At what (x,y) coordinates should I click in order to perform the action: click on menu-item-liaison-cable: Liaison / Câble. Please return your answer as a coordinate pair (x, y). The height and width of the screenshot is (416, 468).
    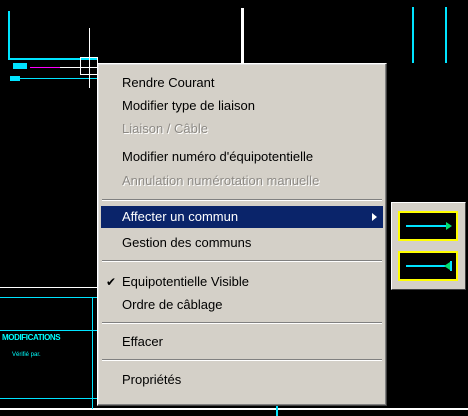
    Looking at the image, I should click on (242, 129).